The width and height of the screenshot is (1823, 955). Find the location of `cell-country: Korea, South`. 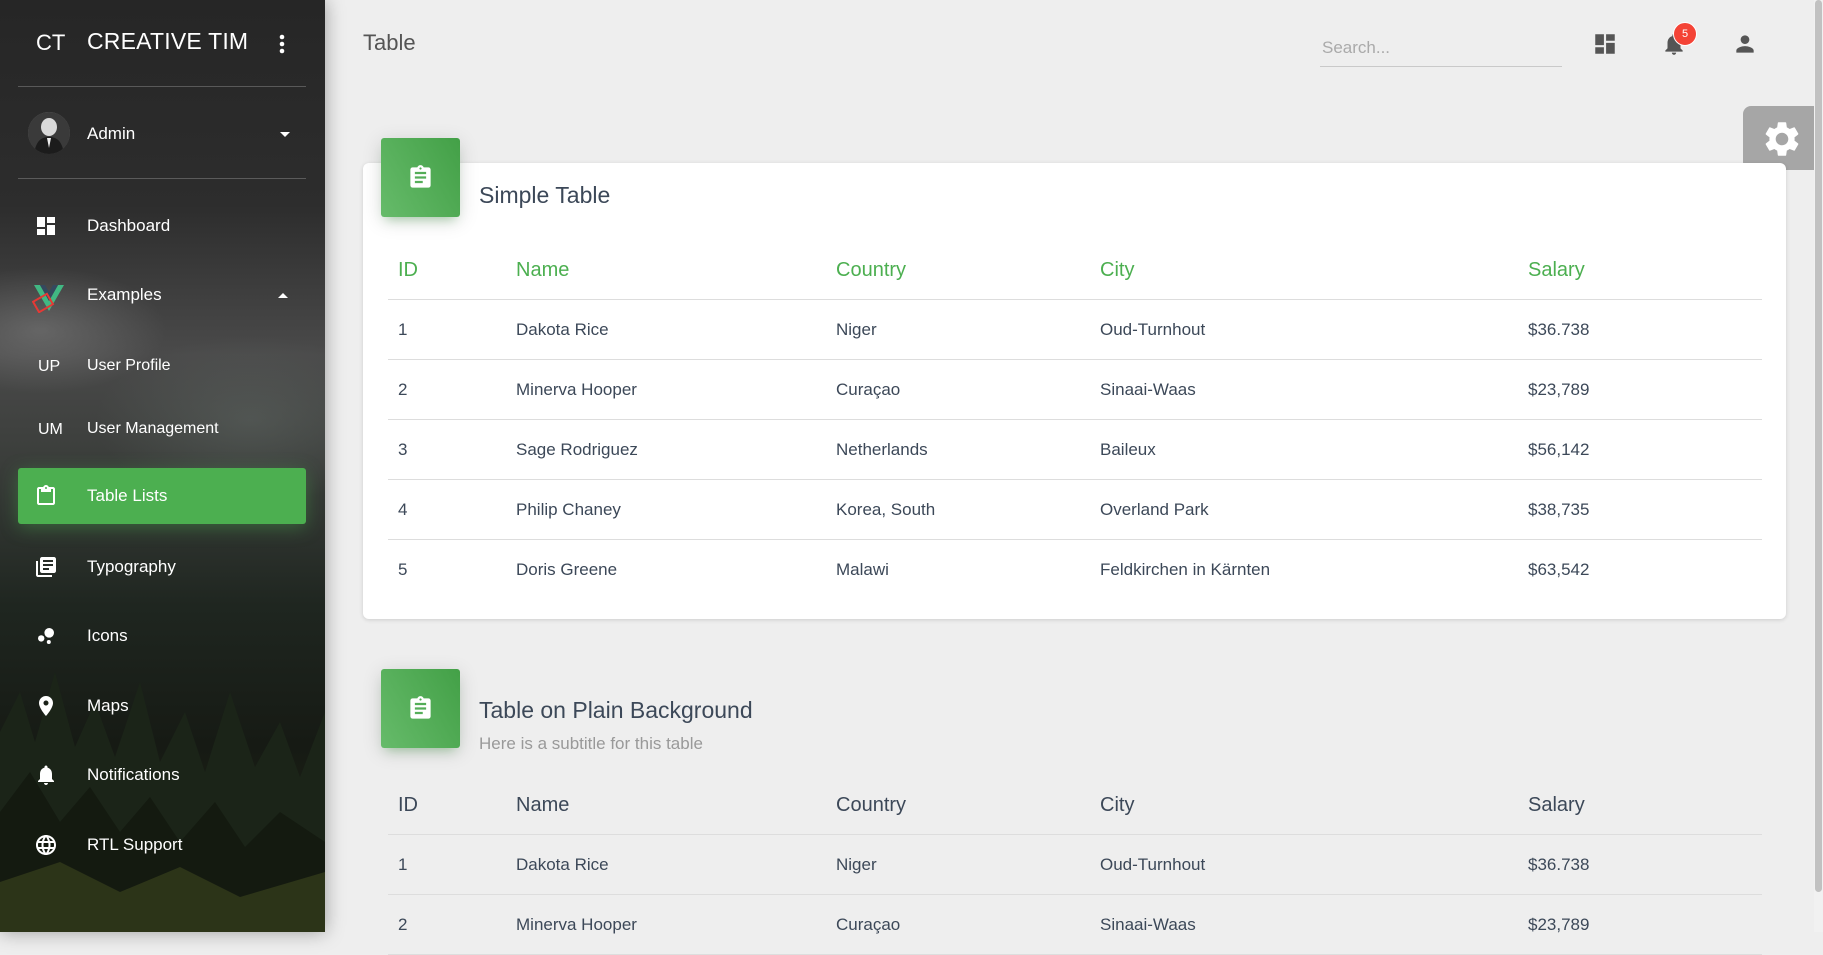

cell-country: Korea, South is located at coordinates (958, 509).